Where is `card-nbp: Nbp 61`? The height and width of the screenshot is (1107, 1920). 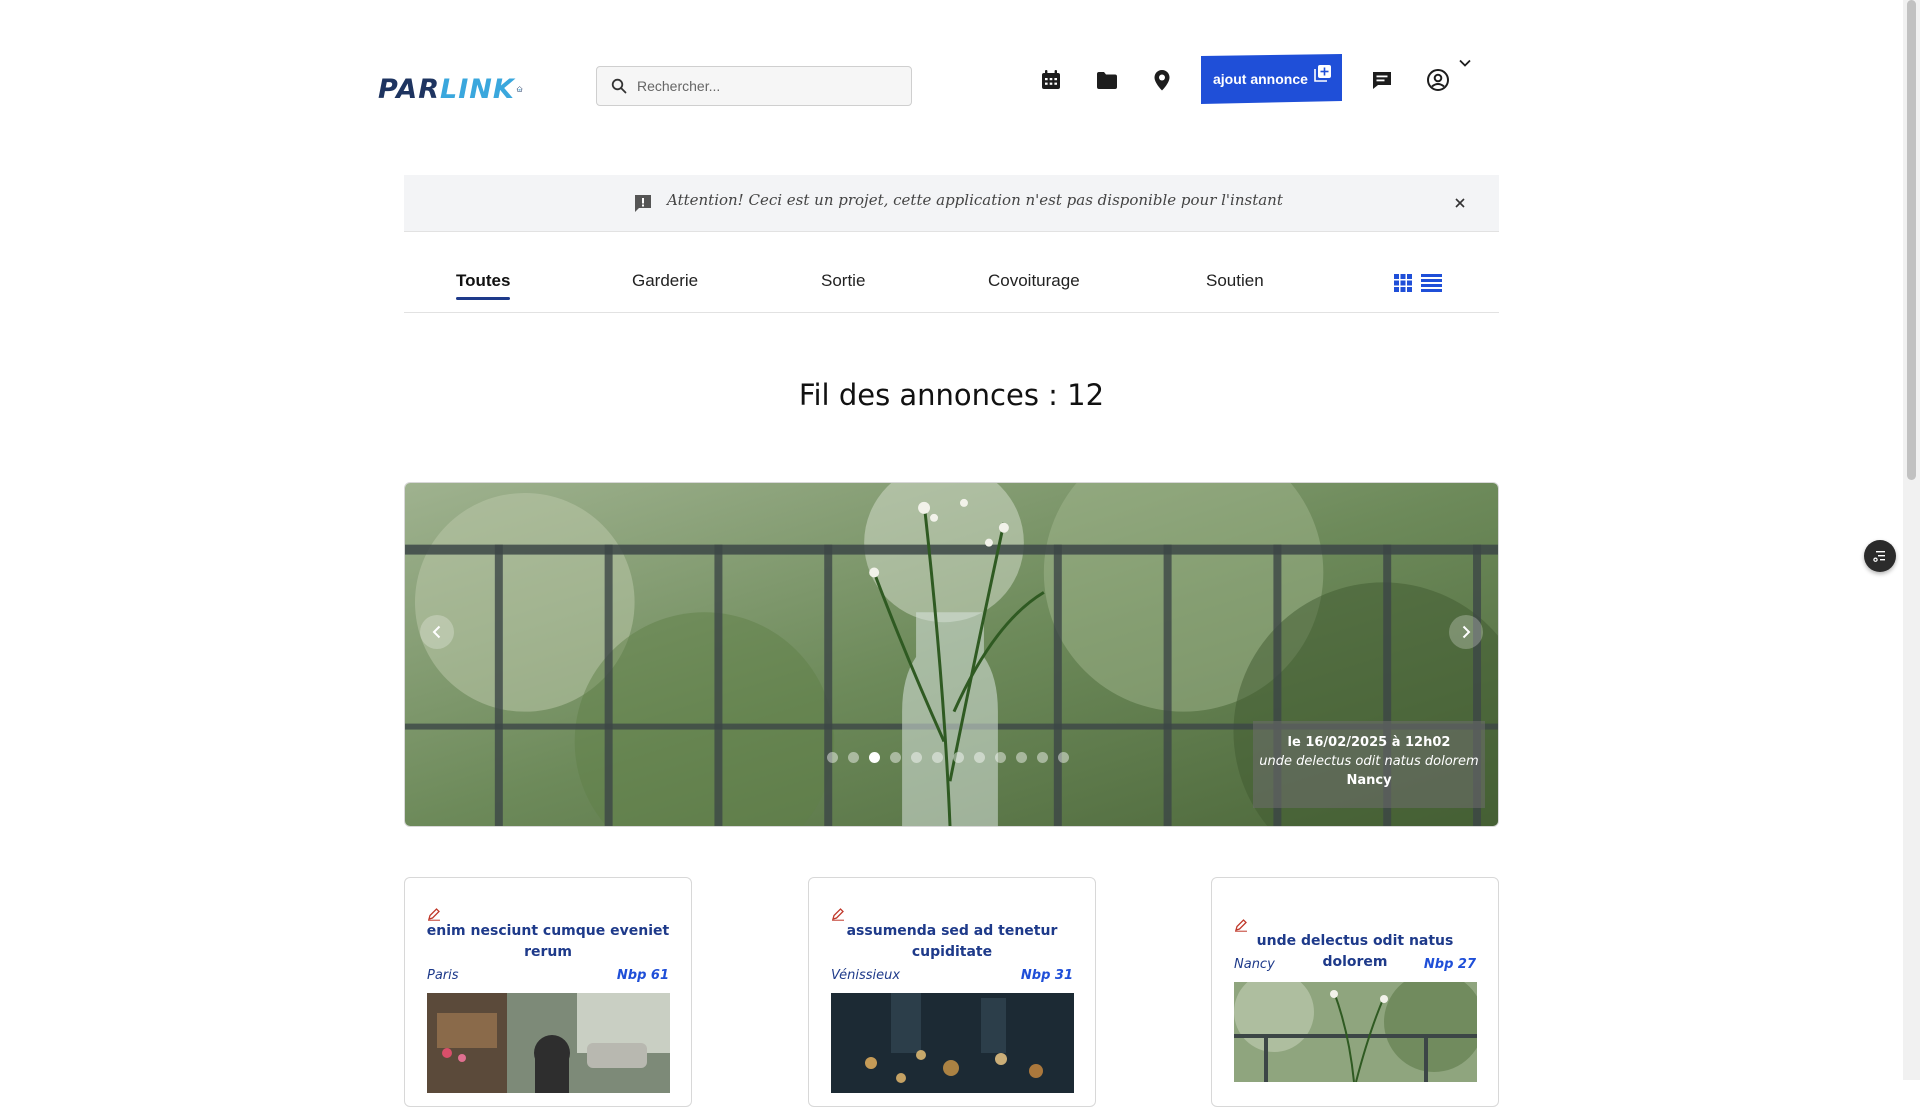
card-nbp: Nbp 61 is located at coordinates (642, 975).